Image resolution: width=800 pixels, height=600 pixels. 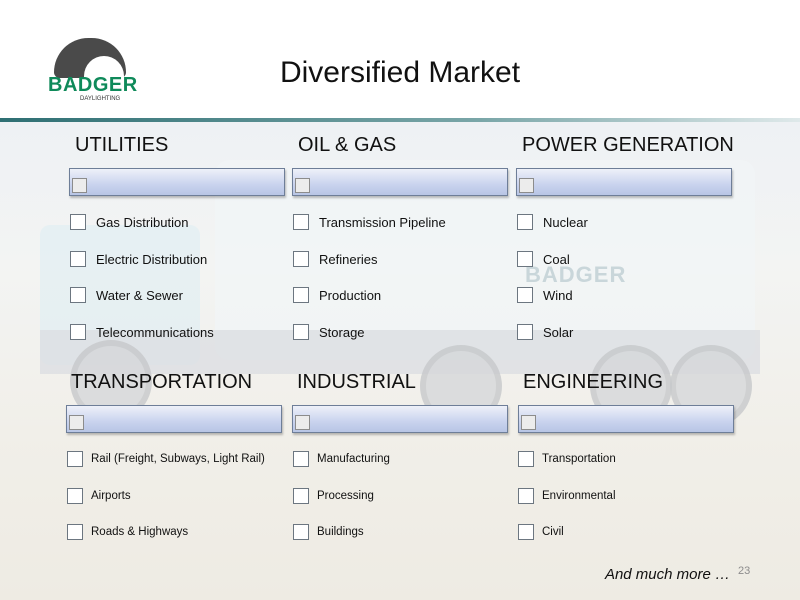 I want to click on logo-subtext: DAYLIGHTING, so click(x=100, y=99).